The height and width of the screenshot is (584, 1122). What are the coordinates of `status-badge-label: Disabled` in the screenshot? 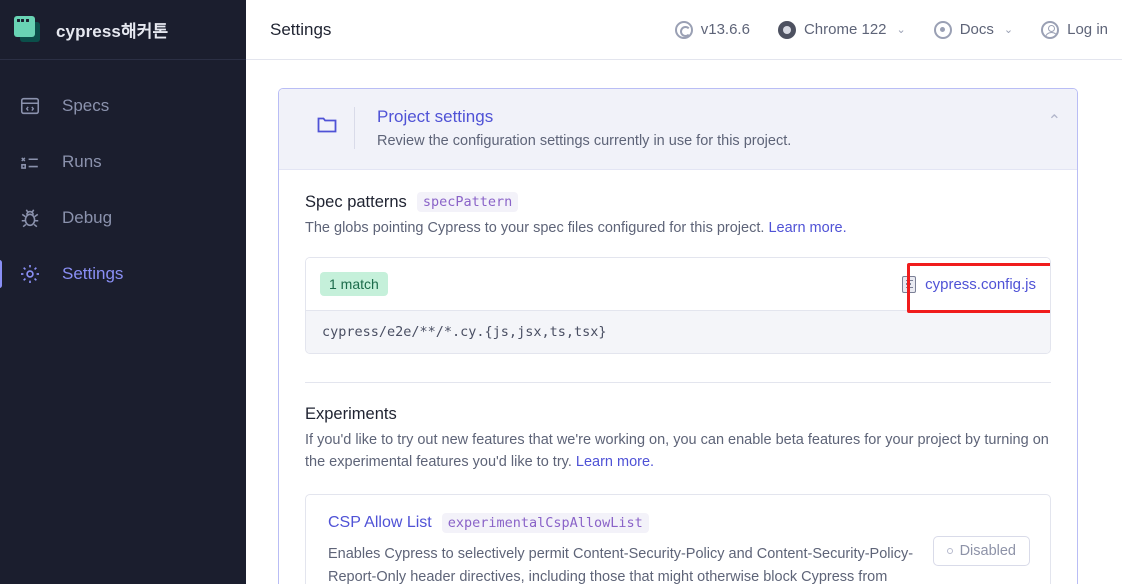 It's located at (987, 551).